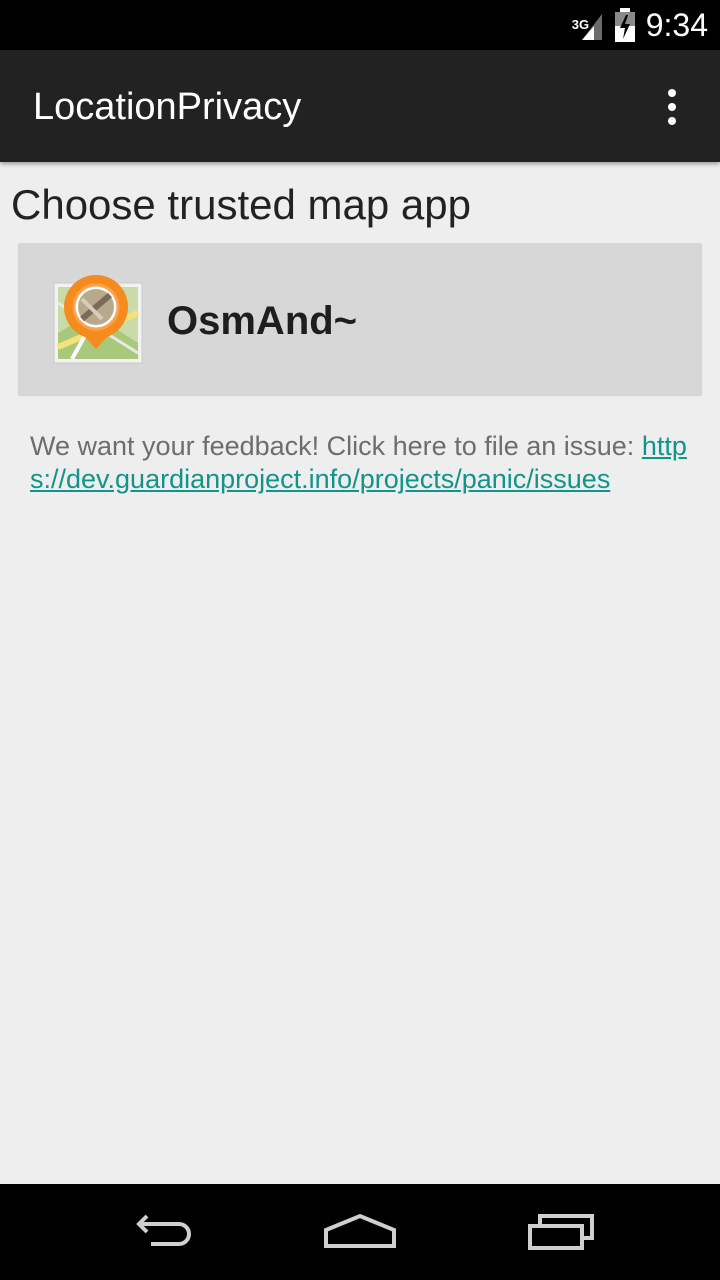  What do you see at coordinates (640, 25) in the screenshot?
I see `status-icons: 3G 9:34` at bounding box center [640, 25].